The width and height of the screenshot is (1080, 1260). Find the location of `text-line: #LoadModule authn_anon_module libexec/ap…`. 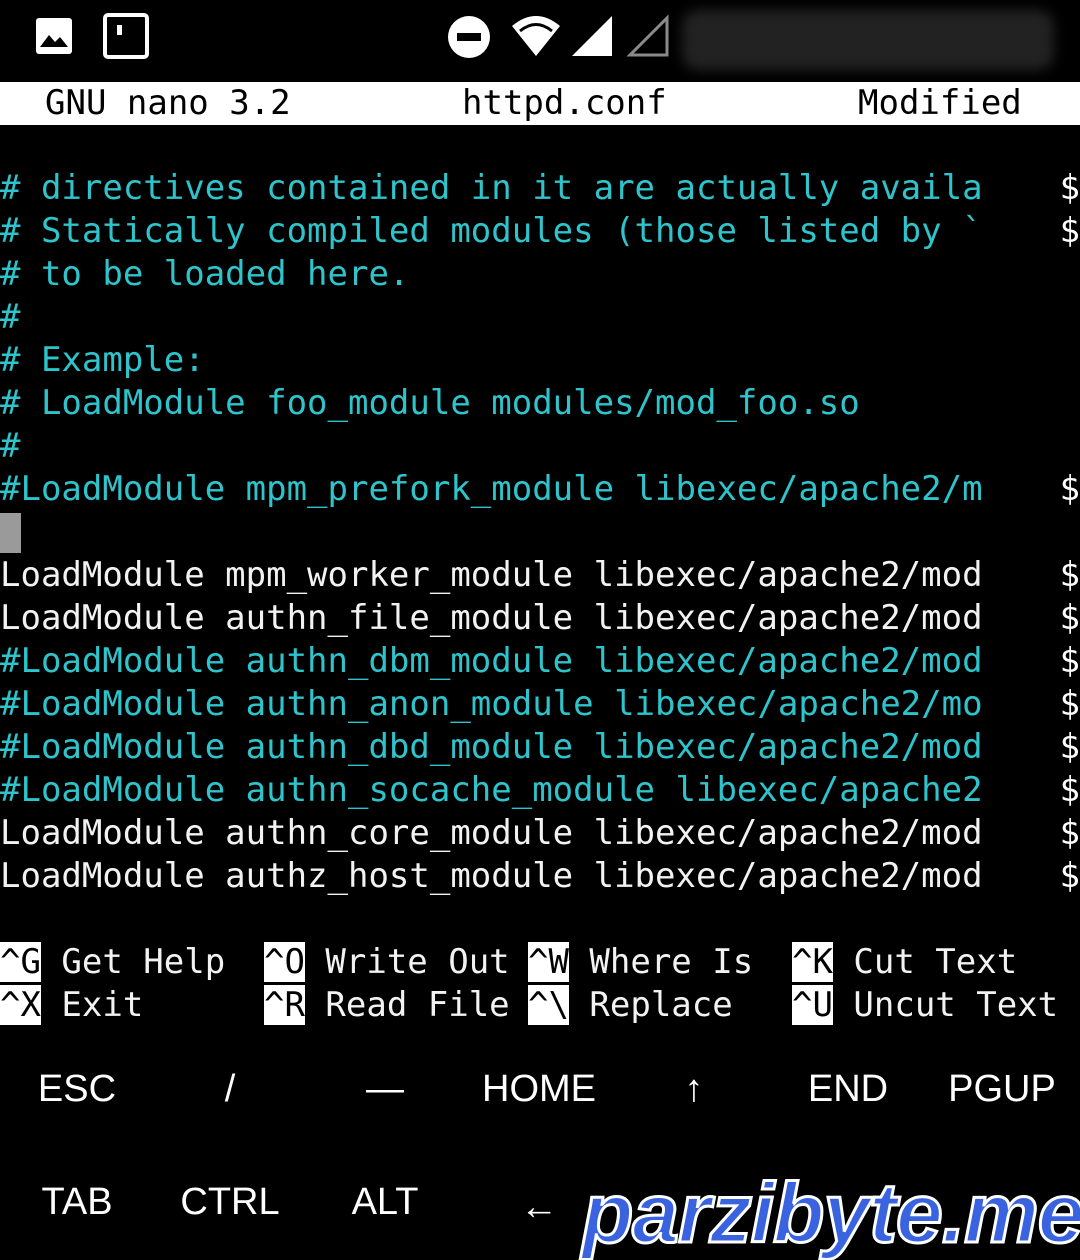

text-line: #LoadModule authn_anon_module libexec/ap… is located at coordinates (540, 704).